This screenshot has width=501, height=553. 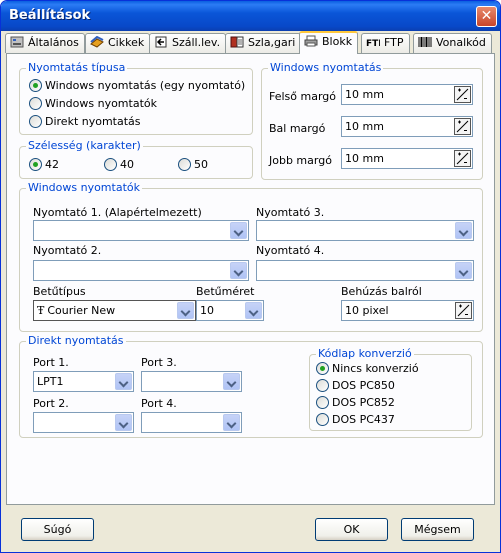 I want to click on font-select: Ŧ Courier New, so click(x=114, y=310).